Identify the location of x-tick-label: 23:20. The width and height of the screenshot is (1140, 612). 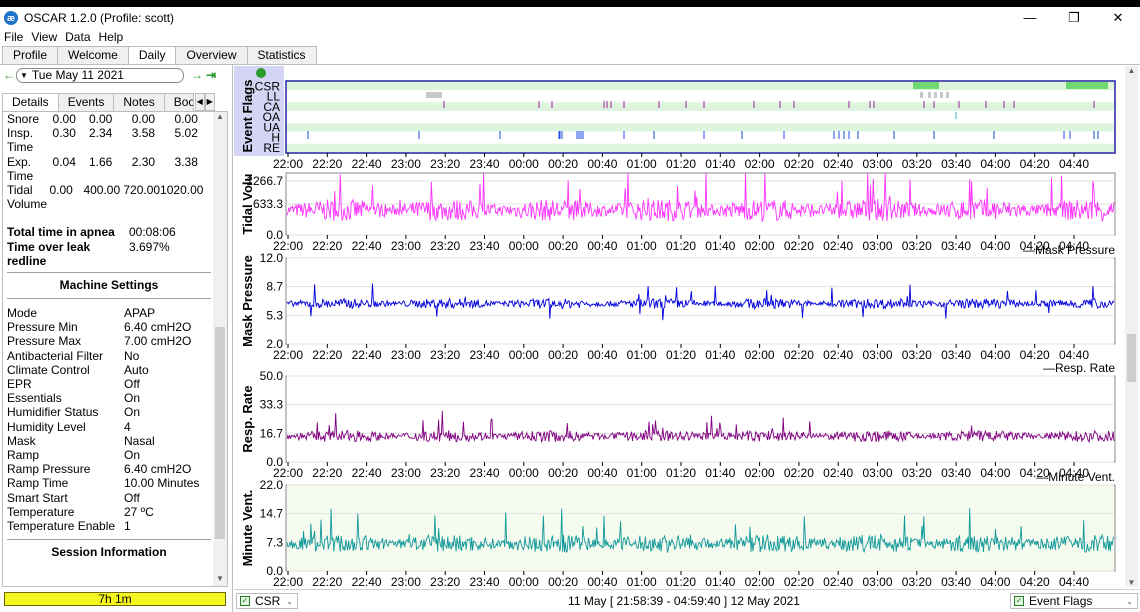
(445, 246).